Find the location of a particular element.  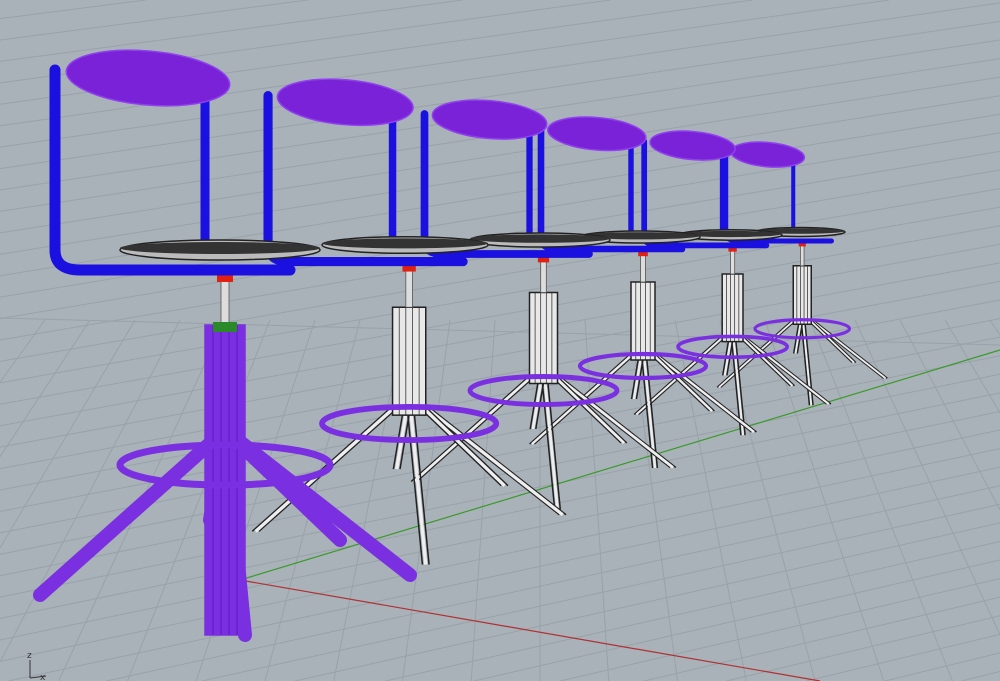

grid-horizon is located at coordinates (500, 331).